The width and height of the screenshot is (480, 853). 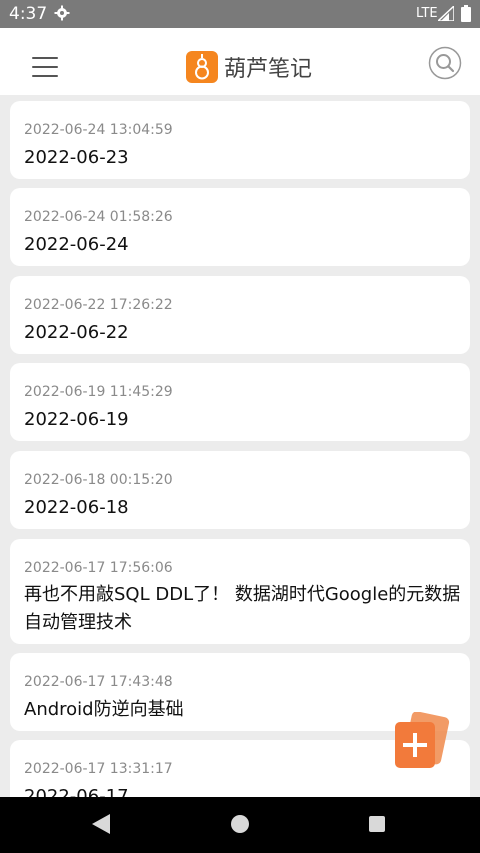 What do you see at coordinates (76, 332) in the screenshot?
I see `note-title: 2022-06-22` at bounding box center [76, 332].